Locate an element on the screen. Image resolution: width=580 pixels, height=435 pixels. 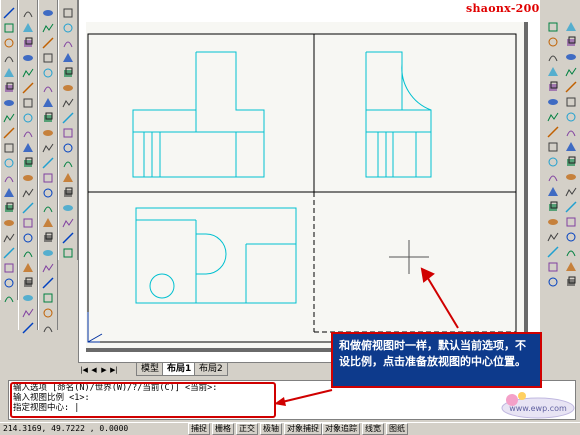
line-button is located at coordinates (553, 27).